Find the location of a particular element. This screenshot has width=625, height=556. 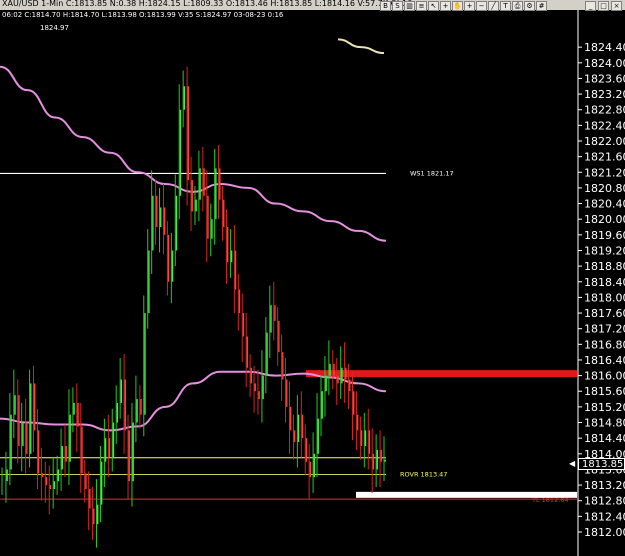

y-tick-label: 1818.00 is located at coordinates (604, 297).